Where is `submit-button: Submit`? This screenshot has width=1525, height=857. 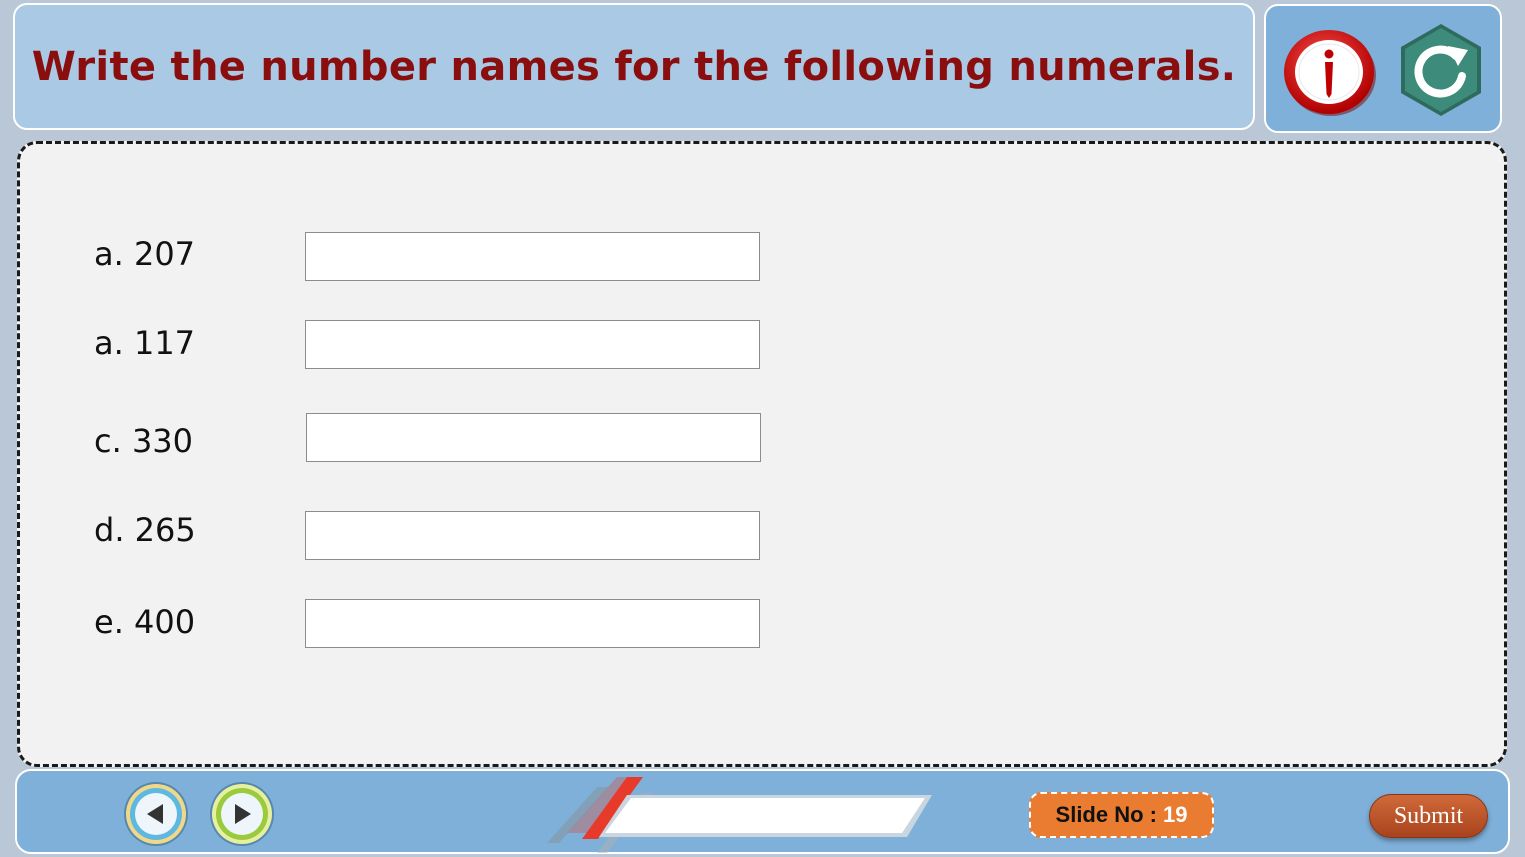
submit-button: Submit is located at coordinates (1428, 816).